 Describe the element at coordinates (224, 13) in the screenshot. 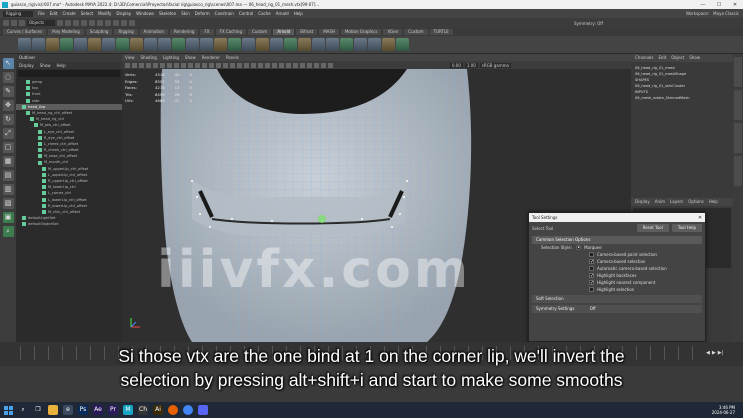

I see `menu-constrain: Constrain` at that location.